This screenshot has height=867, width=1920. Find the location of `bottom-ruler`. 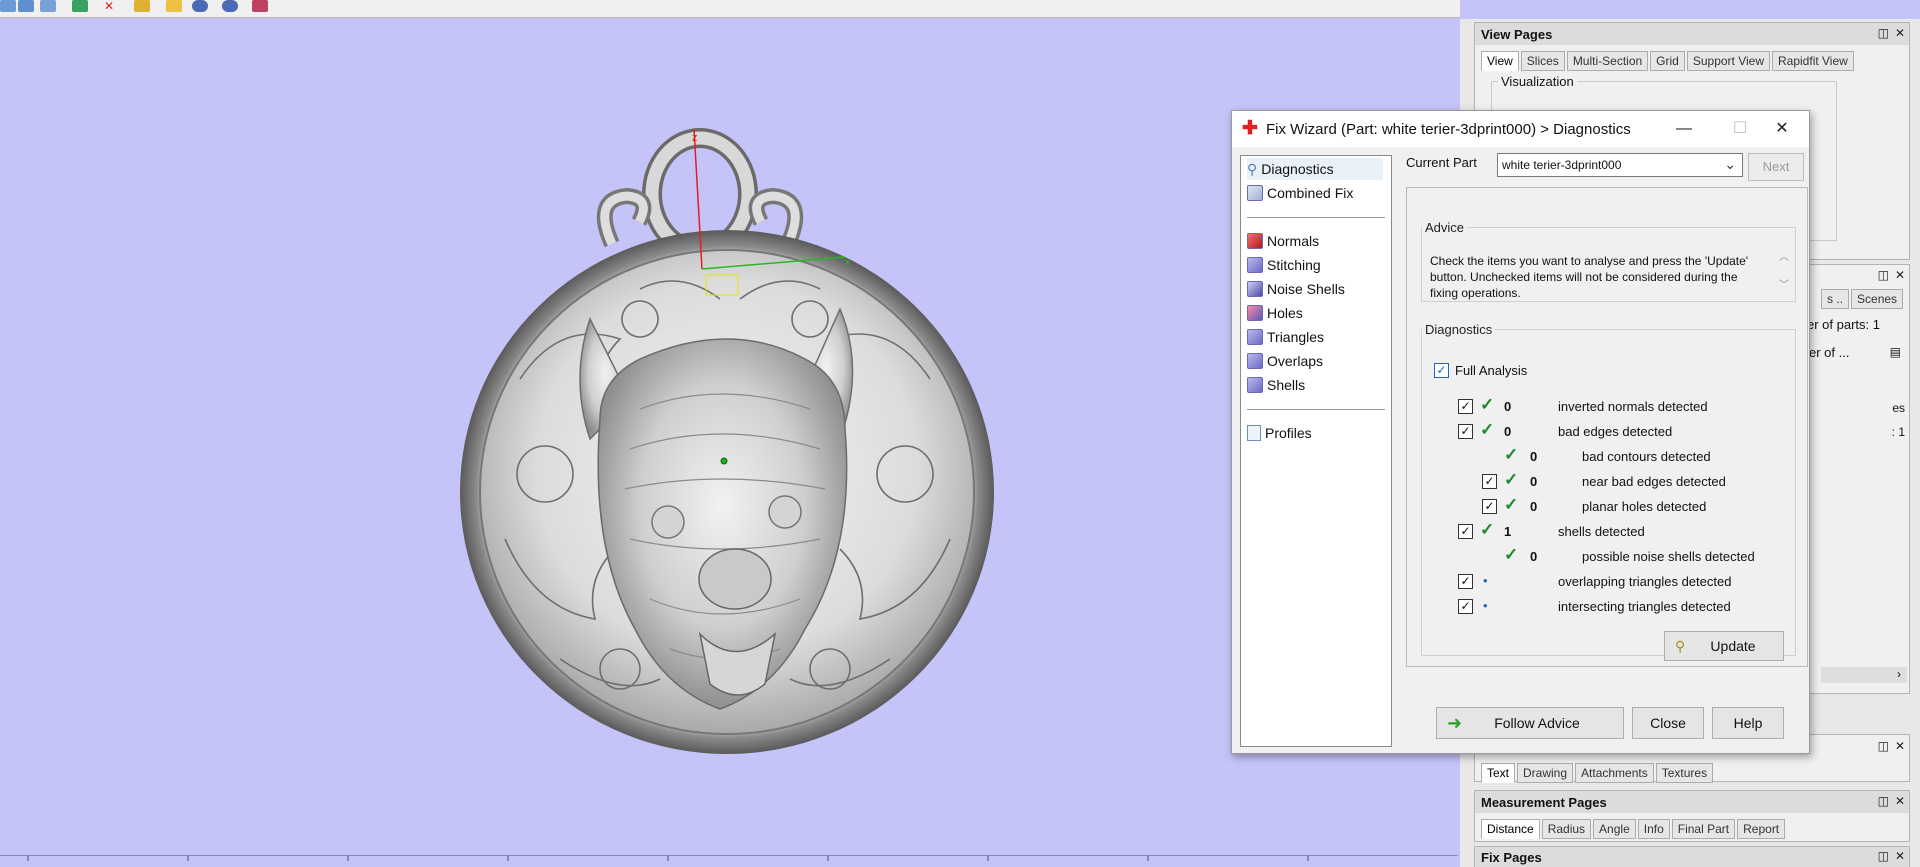

bottom-ruler is located at coordinates (729, 861).